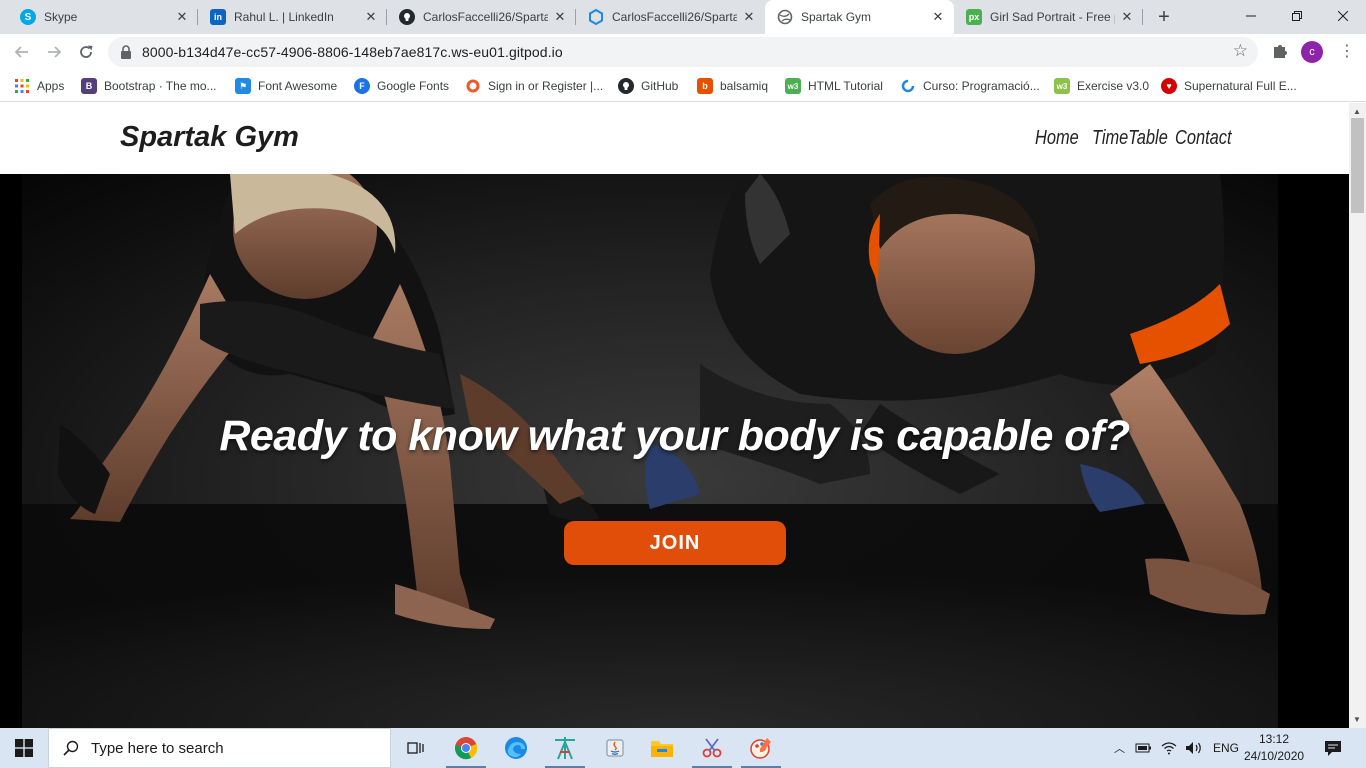  Describe the element at coordinates (974, 17) in the screenshot. I see `pixabay-icon: px` at that location.